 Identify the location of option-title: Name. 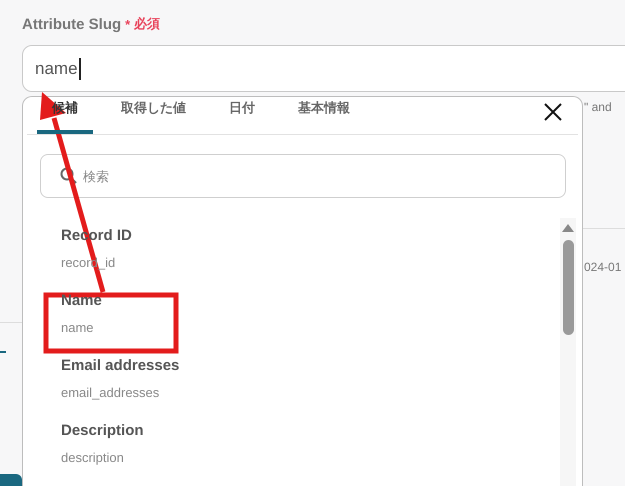
(81, 301).